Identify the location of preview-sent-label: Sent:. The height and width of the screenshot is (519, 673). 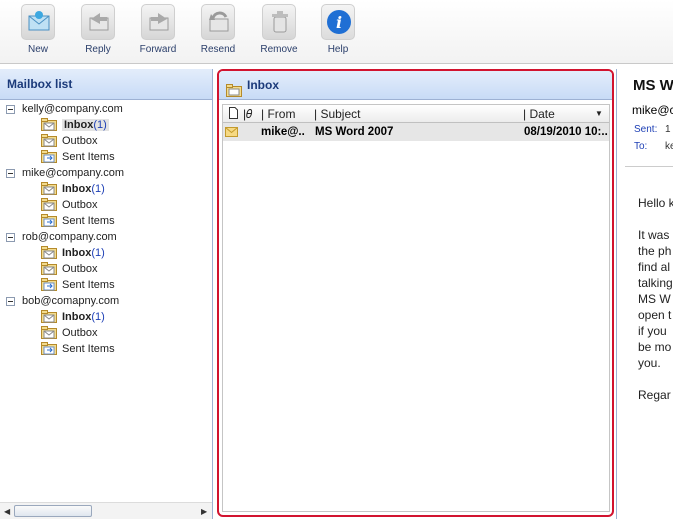
(646, 129).